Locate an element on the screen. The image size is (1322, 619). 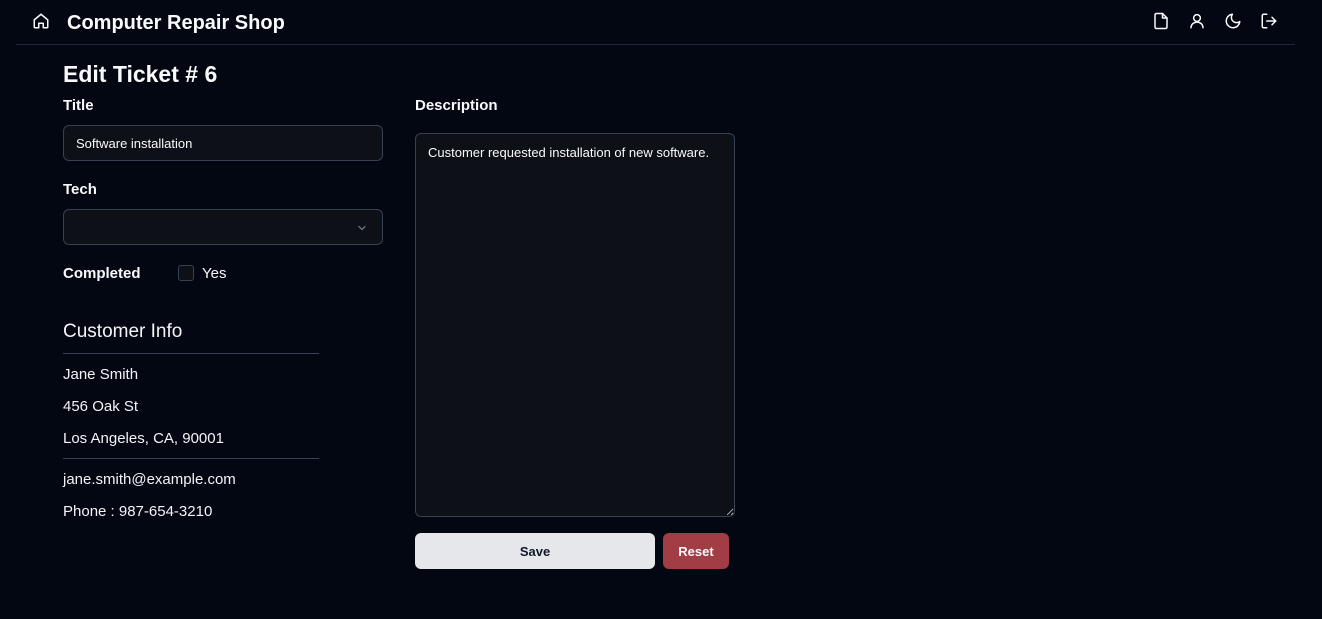
customer-address: 456 Oak St is located at coordinates (101, 406).